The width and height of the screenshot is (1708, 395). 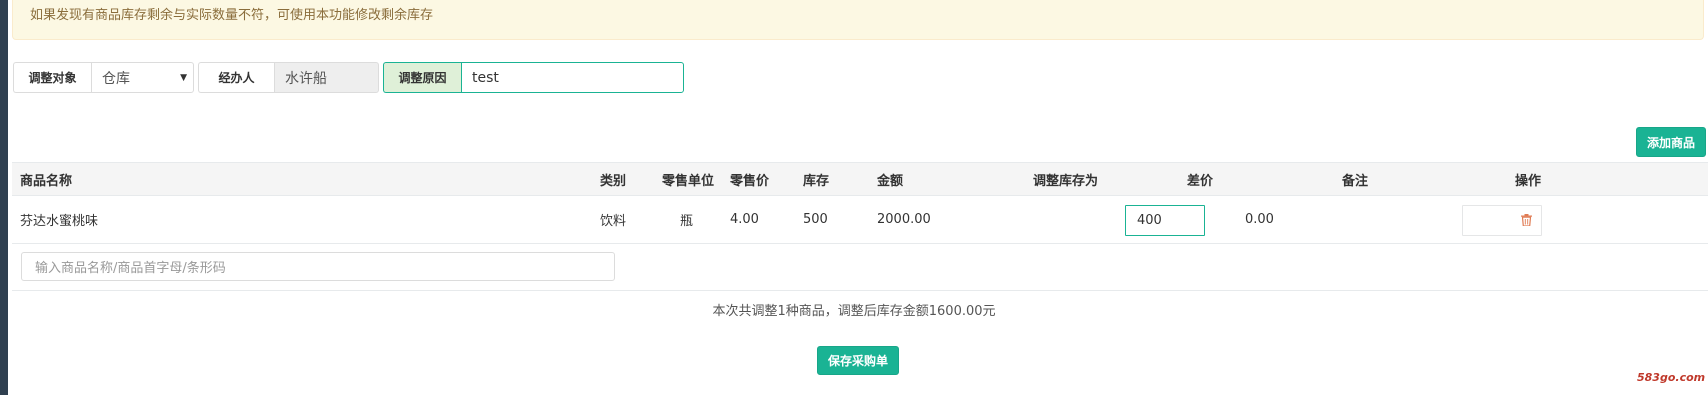 What do you see at coordinates (1259, 219) in the screenshot?
I see `cell-diff: 0.00` at bounding box center [1259, 219].